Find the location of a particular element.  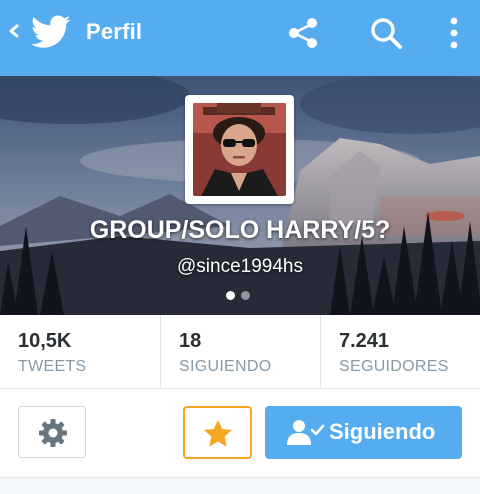

overflow-menu-icon is located at coordinates (454, 33).